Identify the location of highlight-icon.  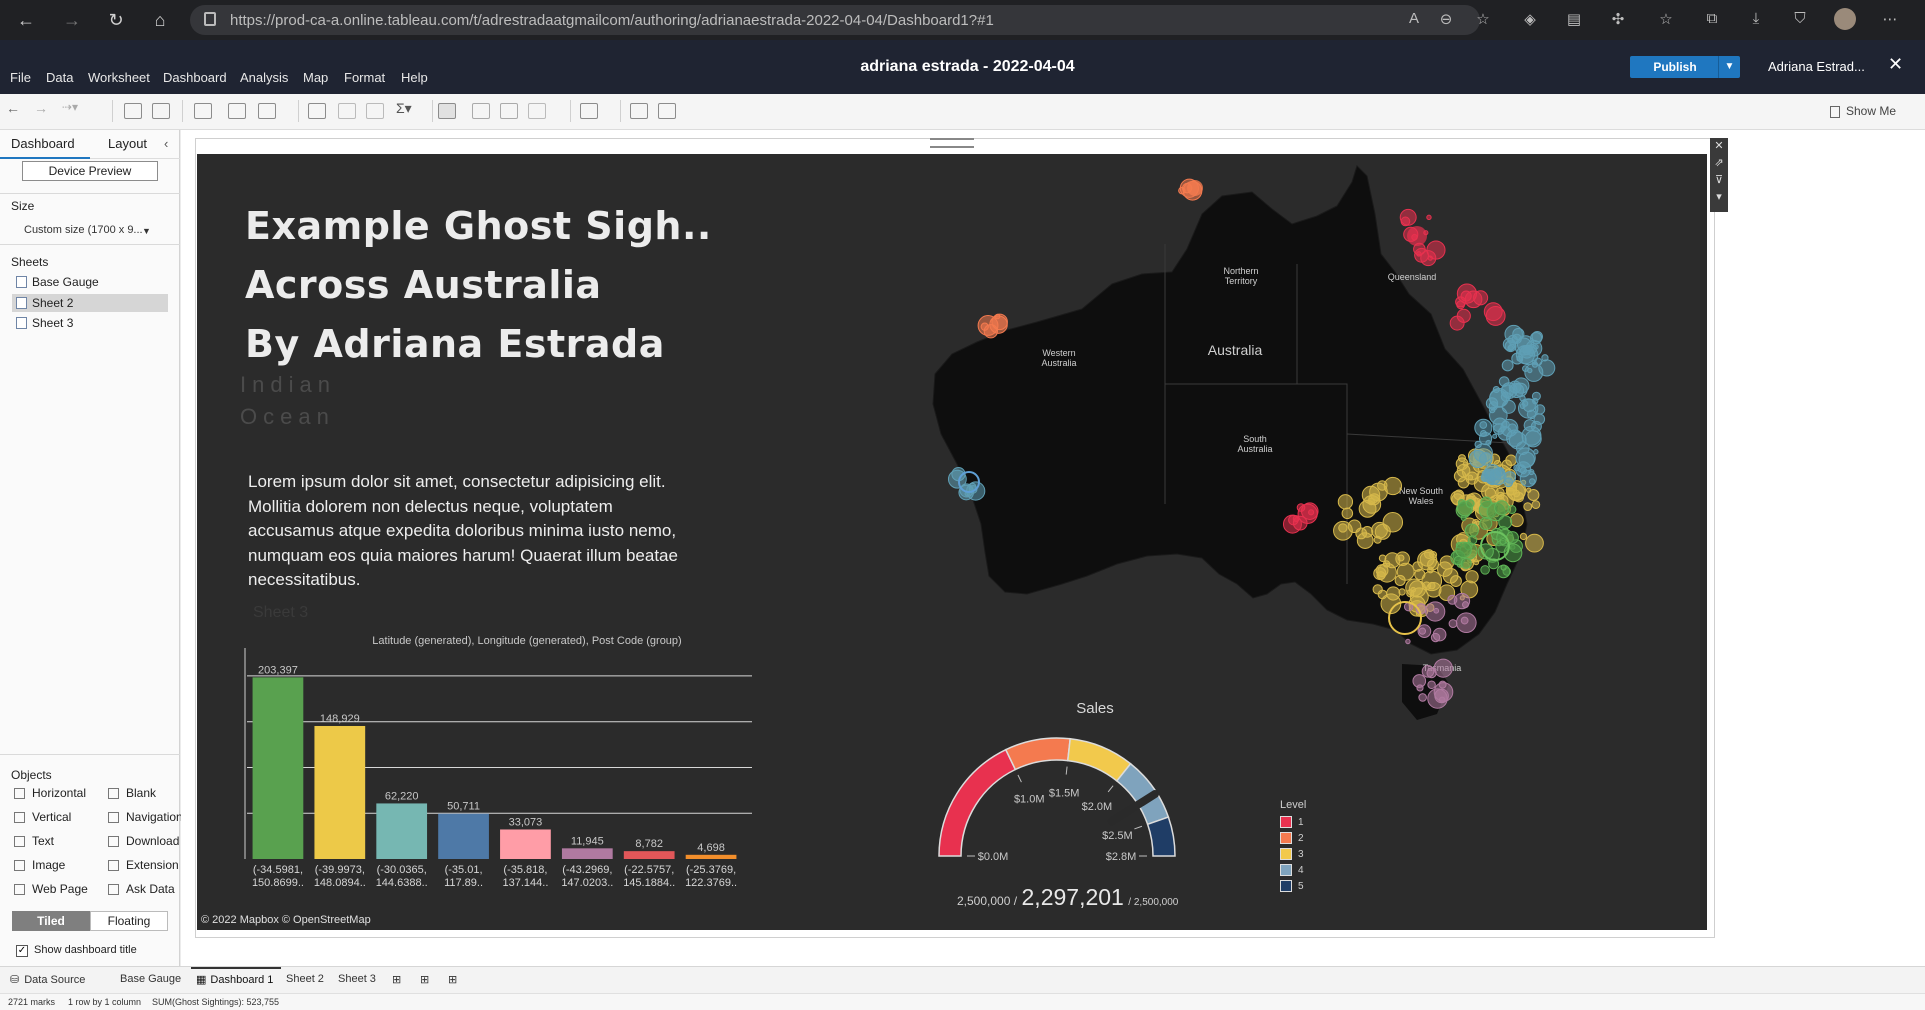
(447, 111).